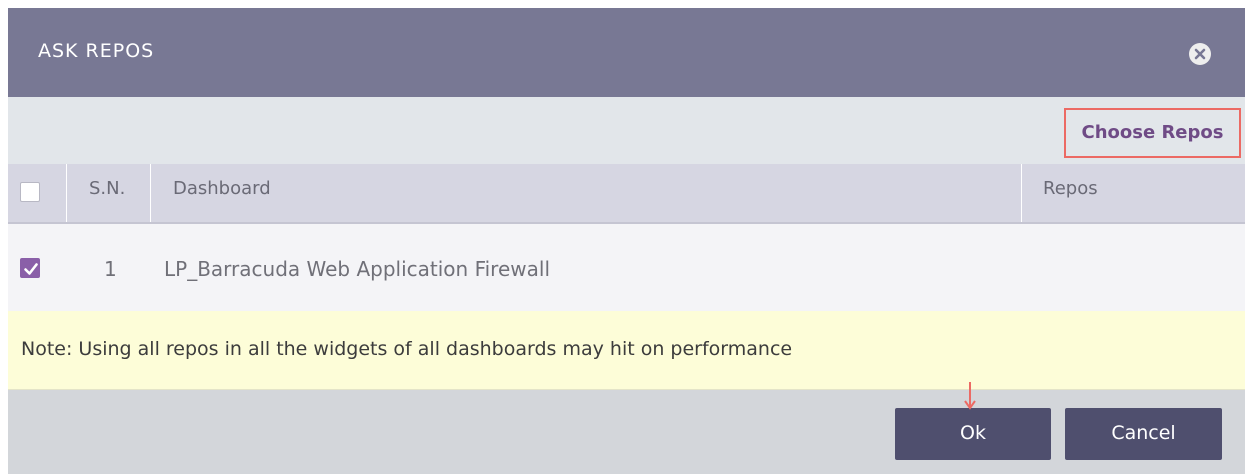 Image resolution: width=1253 pixels, height=474 pixels. I want to click on close-button, so click(1200, 54).